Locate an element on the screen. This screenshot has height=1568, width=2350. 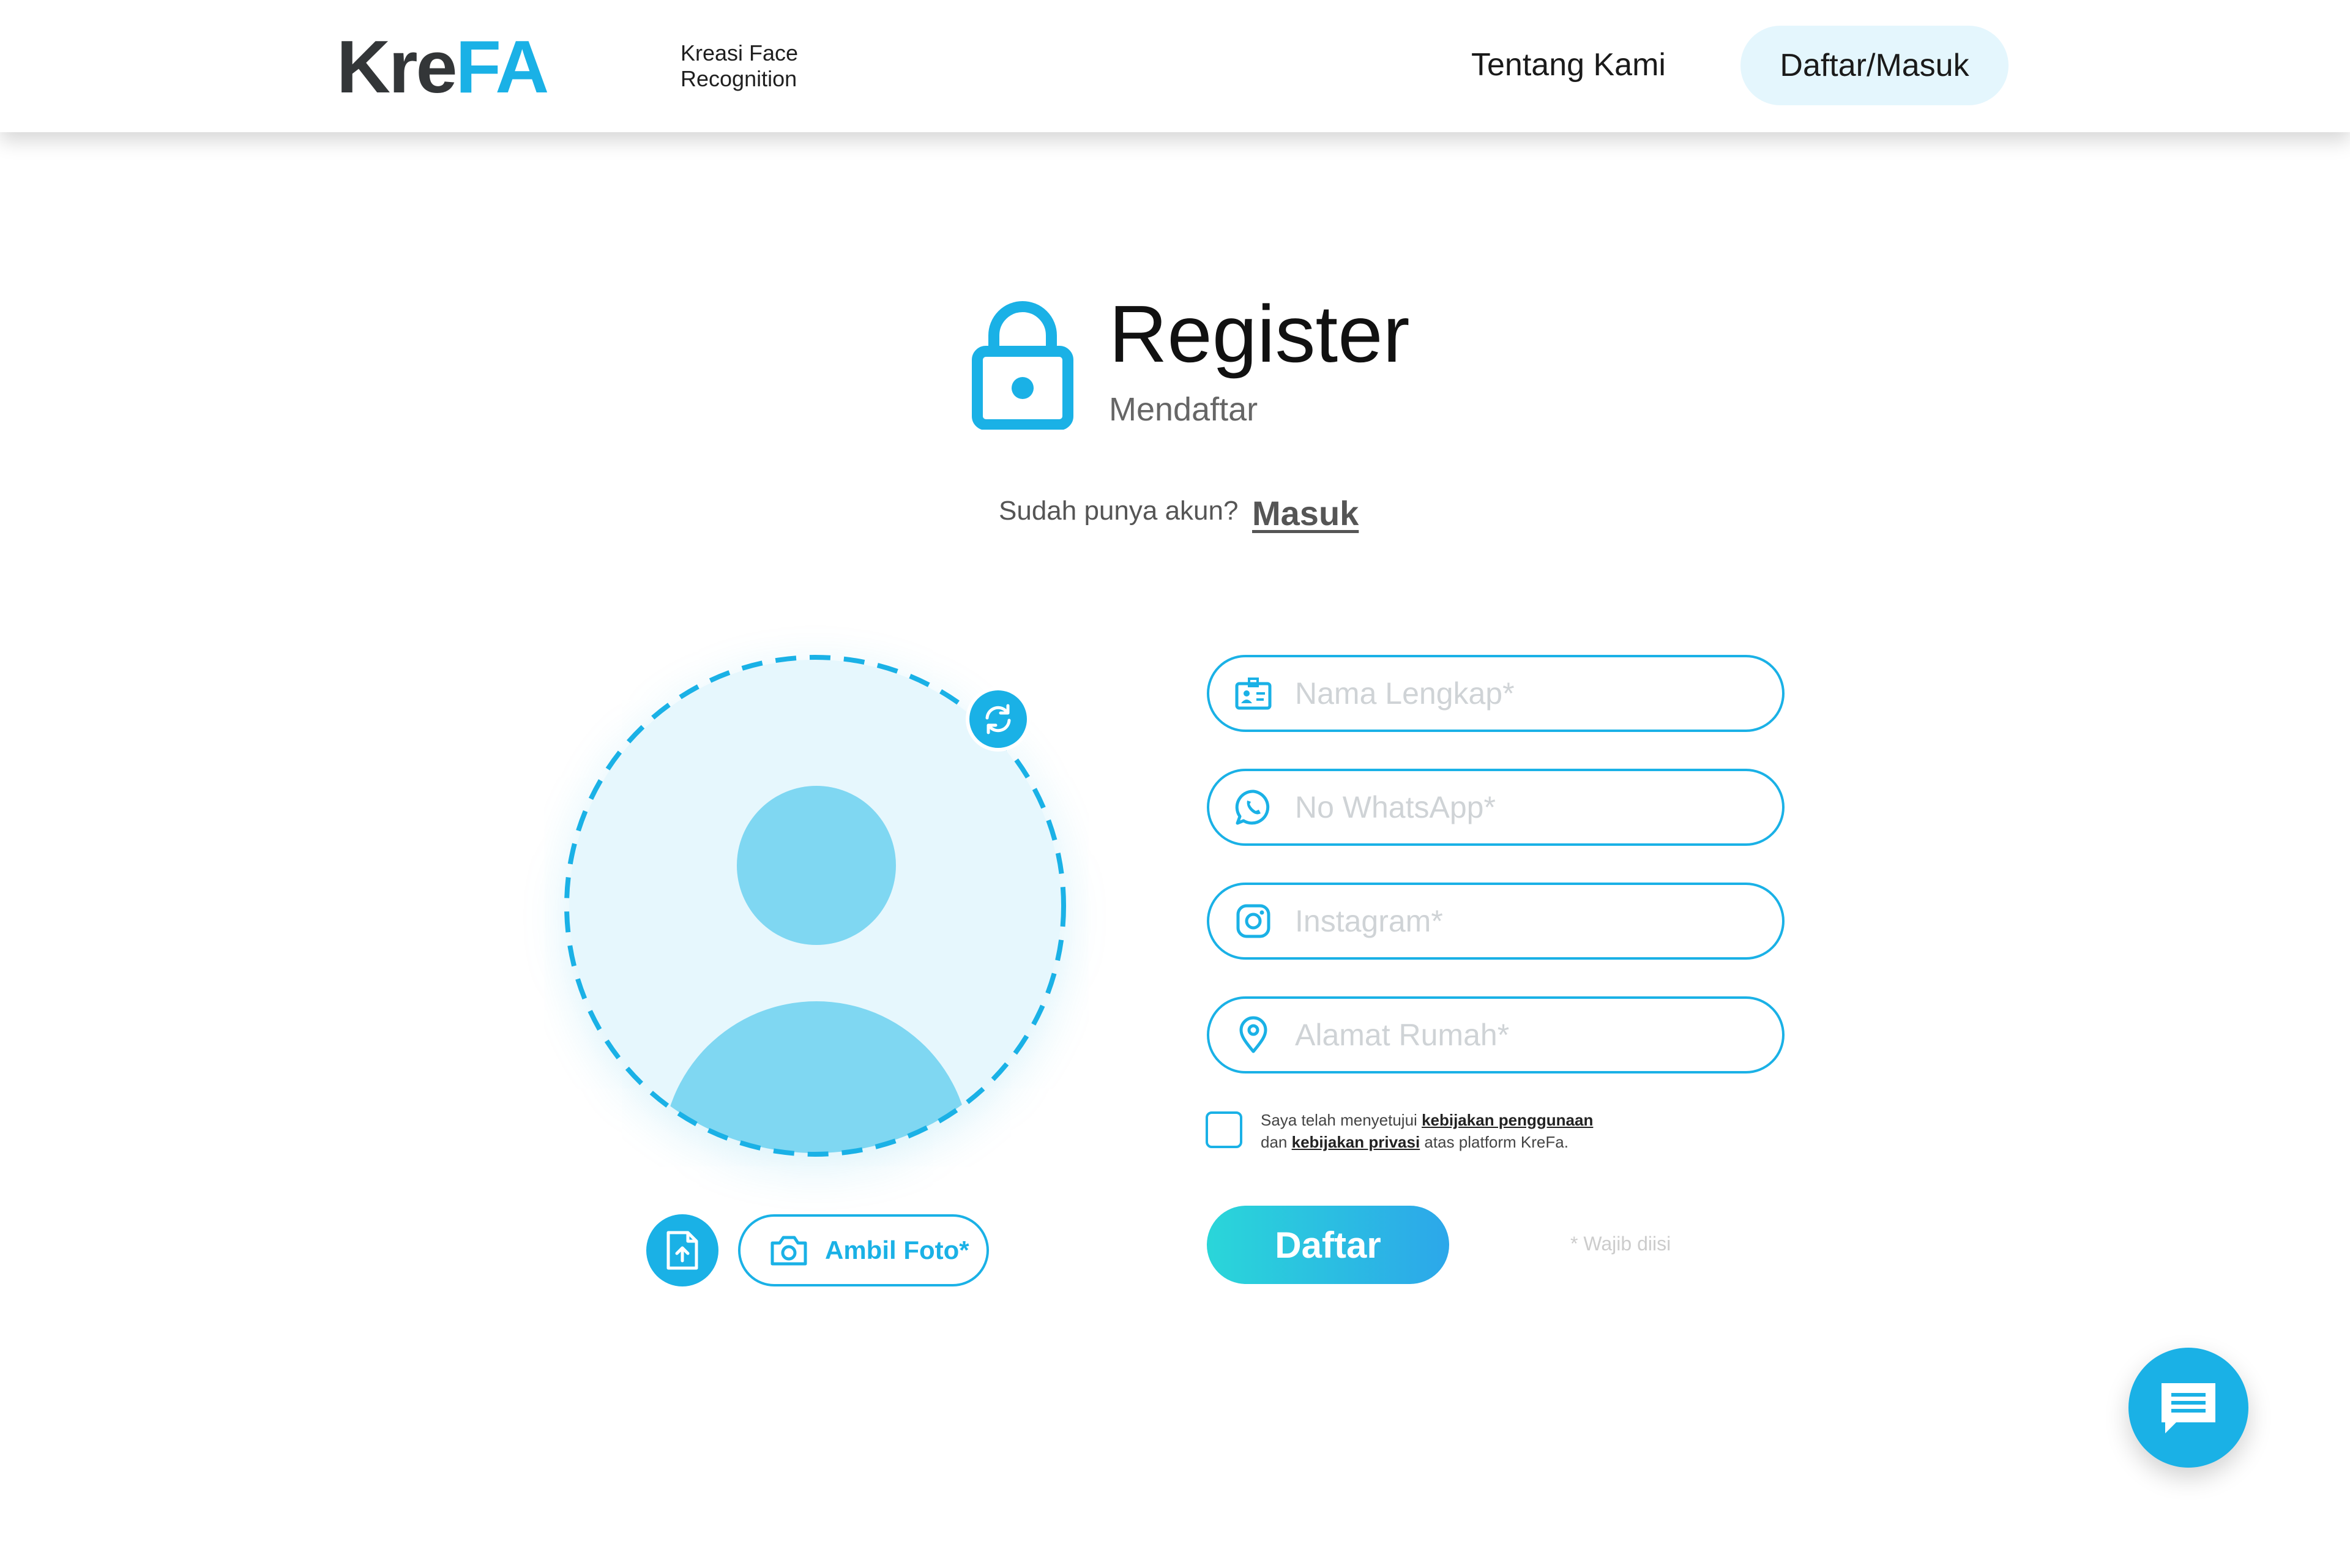
upload-photo-button is located at coordinates (682, 1250).